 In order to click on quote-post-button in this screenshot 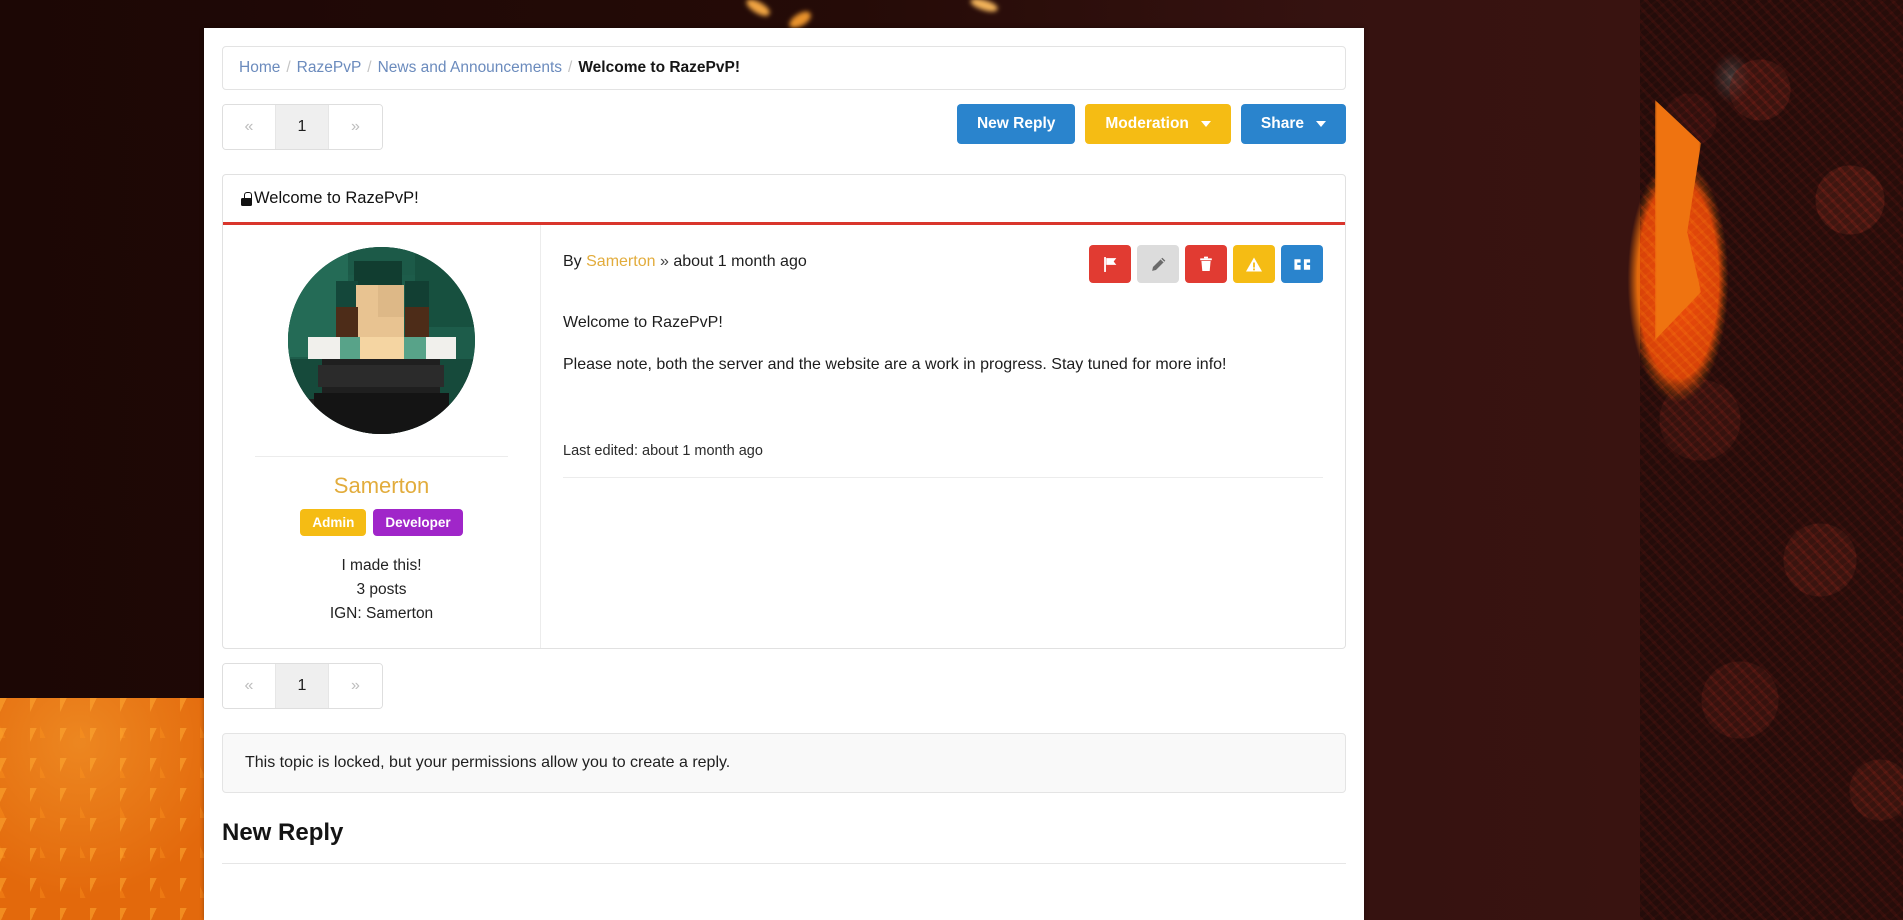, I will do `click(1302, 264)`.